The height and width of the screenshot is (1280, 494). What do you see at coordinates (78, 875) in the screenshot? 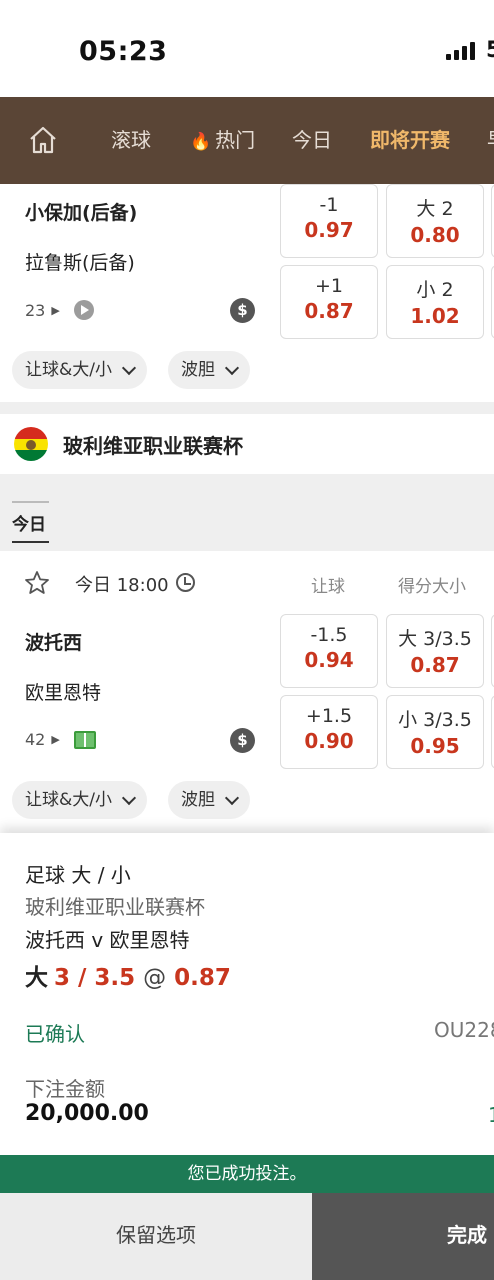
I see `bet-market: 足球 大 / 小` at bounding box center [78, 875].